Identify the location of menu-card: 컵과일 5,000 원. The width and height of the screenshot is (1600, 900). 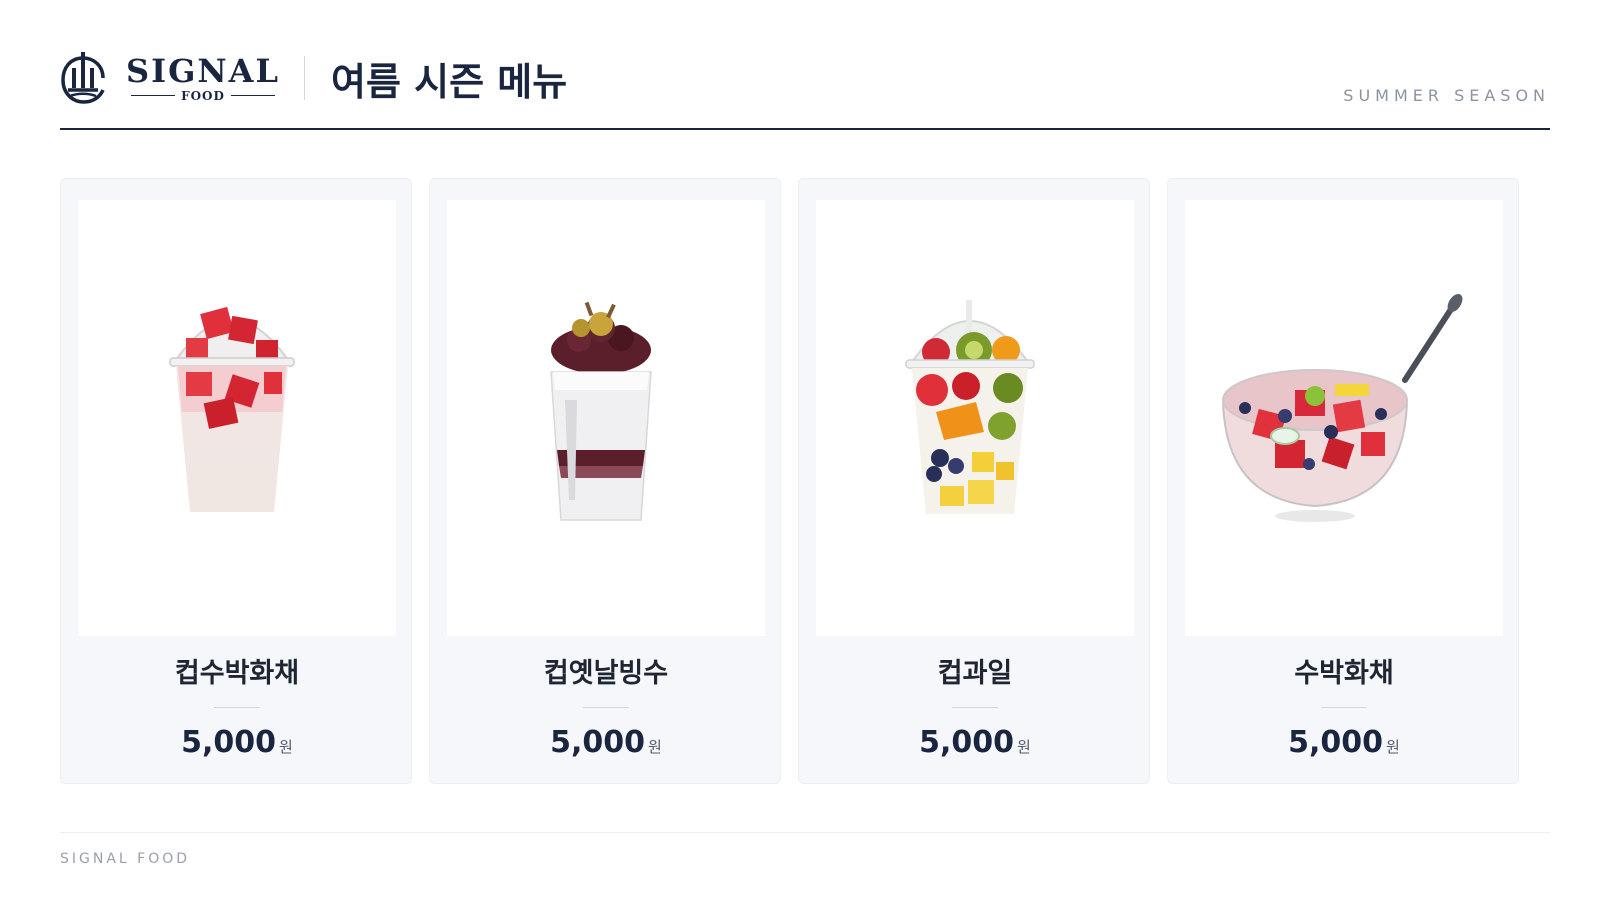
(974, 481).